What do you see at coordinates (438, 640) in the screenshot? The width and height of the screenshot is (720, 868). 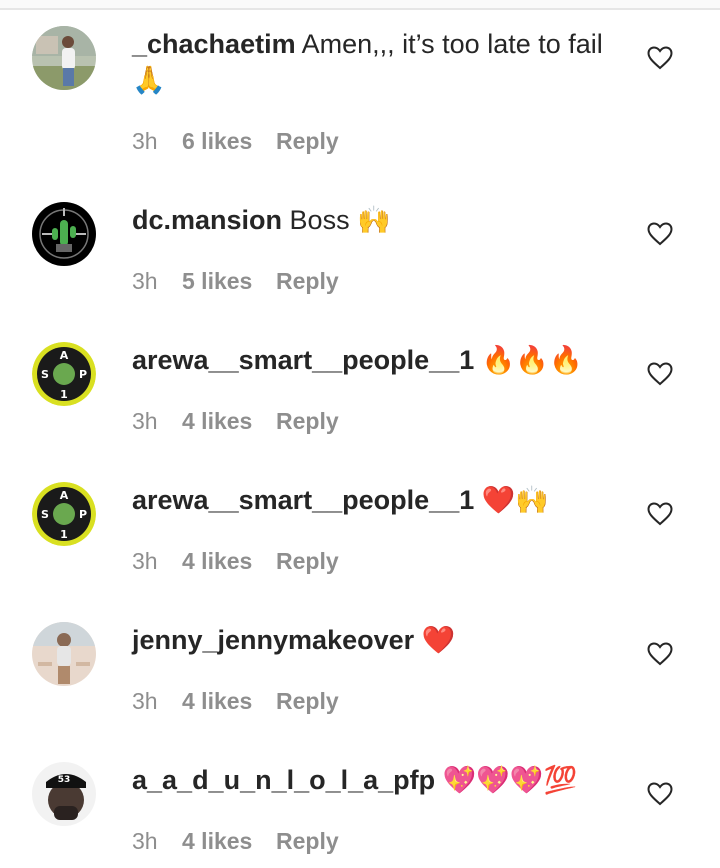 I see `comment-message: ❤️` at bounding box center [438, 640].